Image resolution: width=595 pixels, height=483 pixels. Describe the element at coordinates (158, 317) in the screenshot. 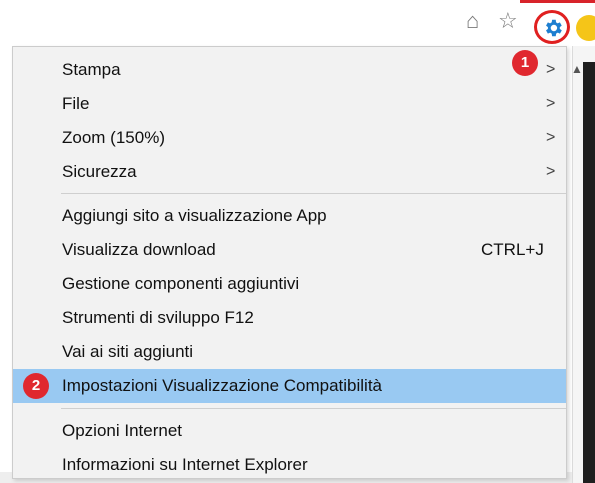

I see `menu-item-label: Strumenti di sviluppo F12` at that location.